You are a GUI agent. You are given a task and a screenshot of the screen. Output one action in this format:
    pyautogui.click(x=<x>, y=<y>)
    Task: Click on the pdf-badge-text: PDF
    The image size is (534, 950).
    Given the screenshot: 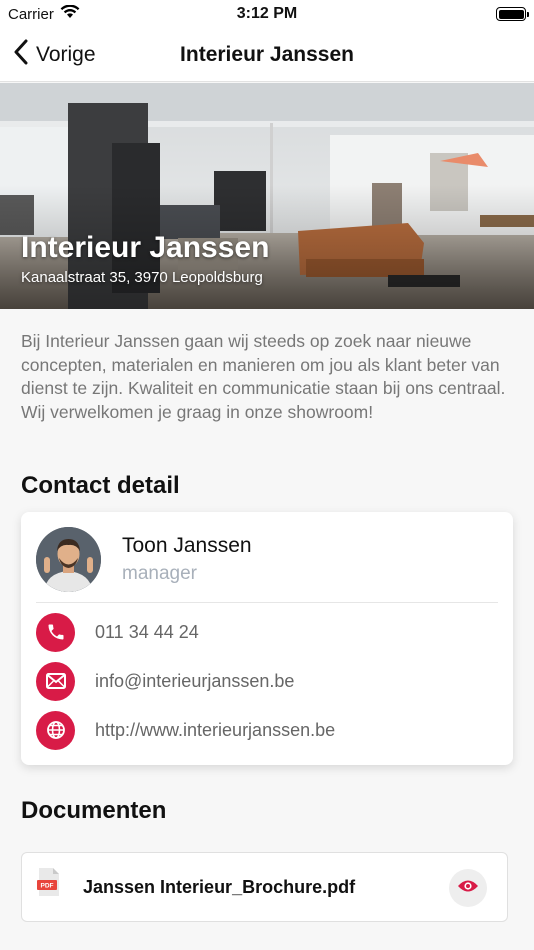 What is the action you would take?
    pyautogui.click(x=47, y=886)
    